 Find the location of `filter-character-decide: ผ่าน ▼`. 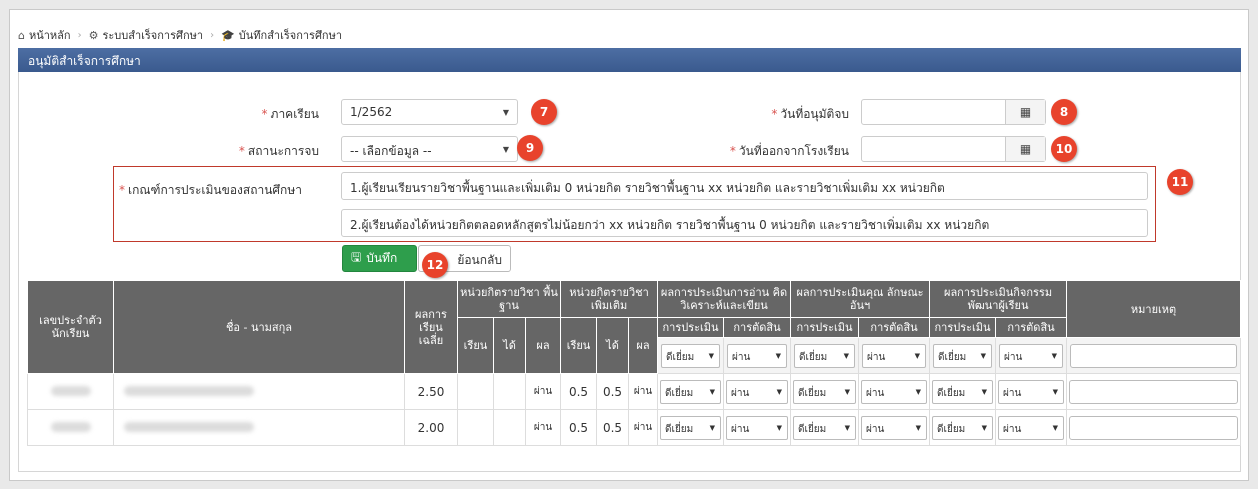

filter-character-decide: ผ่าน ▼ is located at coordinates (894, 355).